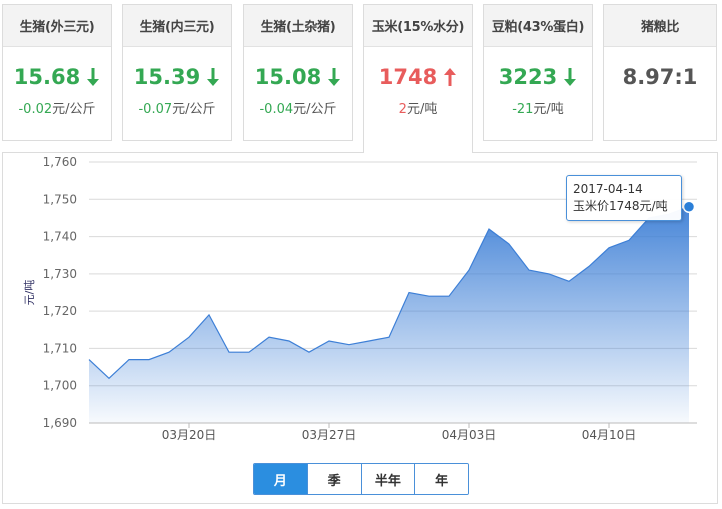 The width and height of the screenshot is (722, 509). Describe the element at coordinates (660, 26) in the screenshot. I see `card-title: 猪粮比` at that location.